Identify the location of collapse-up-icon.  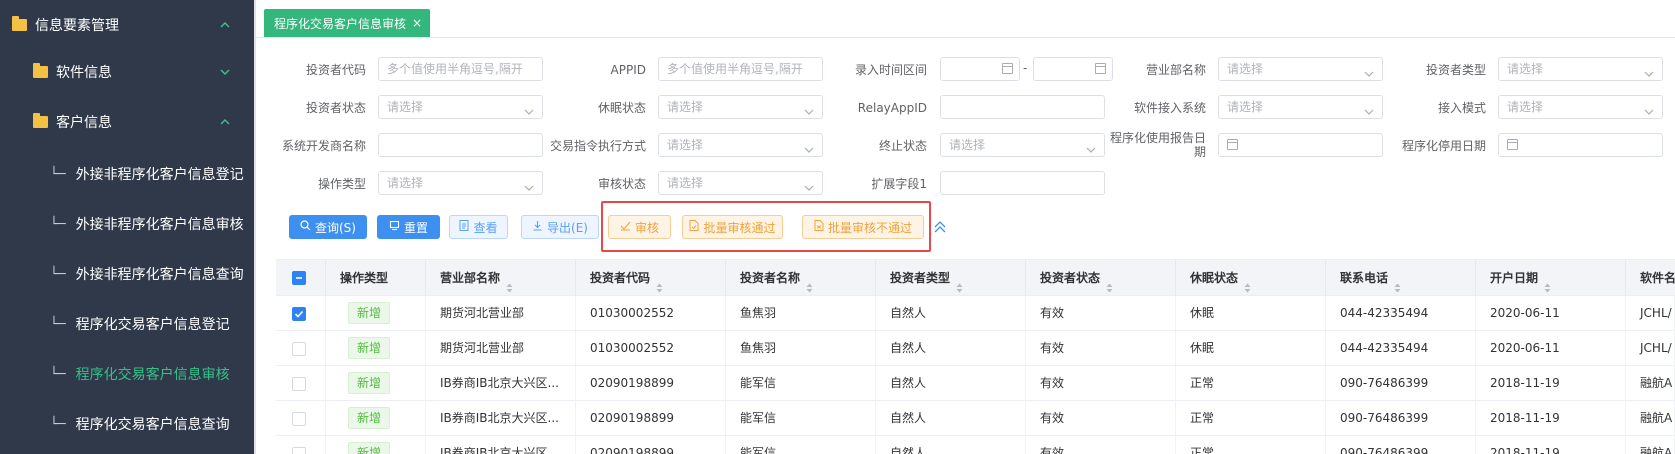
(940, 227).